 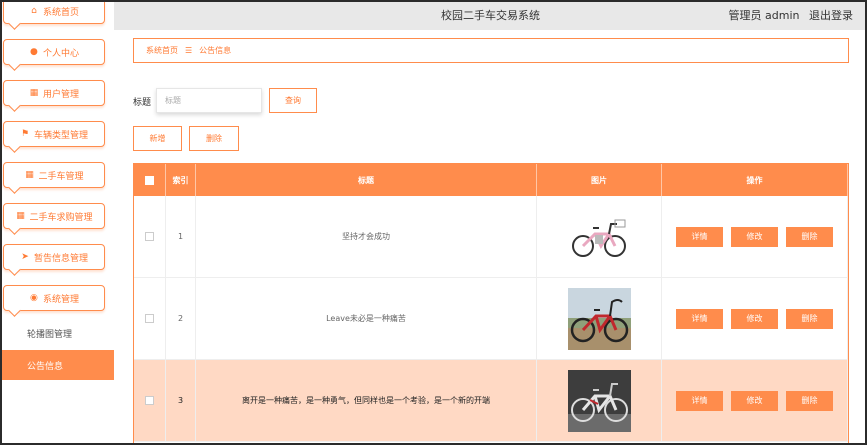 What do you see at coordinates (60, 299) in the screenshot?
I see `sidebar-item-label: 系统管理` at bounding box center [60, 299].